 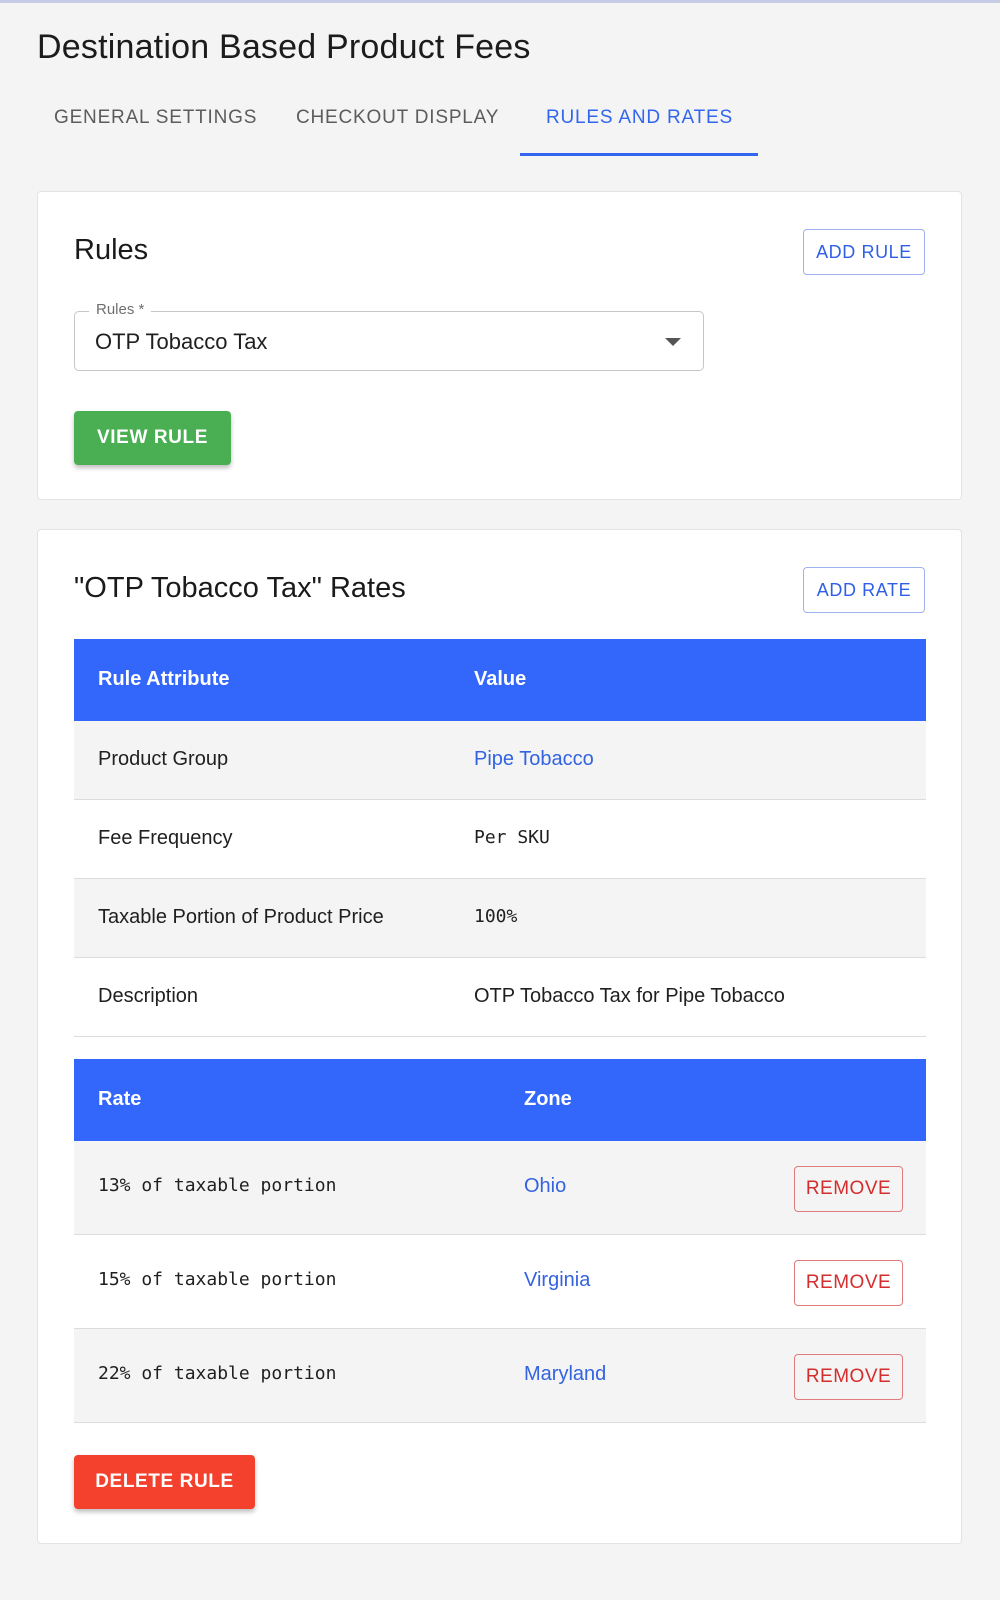 I want to click on table-row: Fee Frequency Per SKU, so click(x=500, y=839).